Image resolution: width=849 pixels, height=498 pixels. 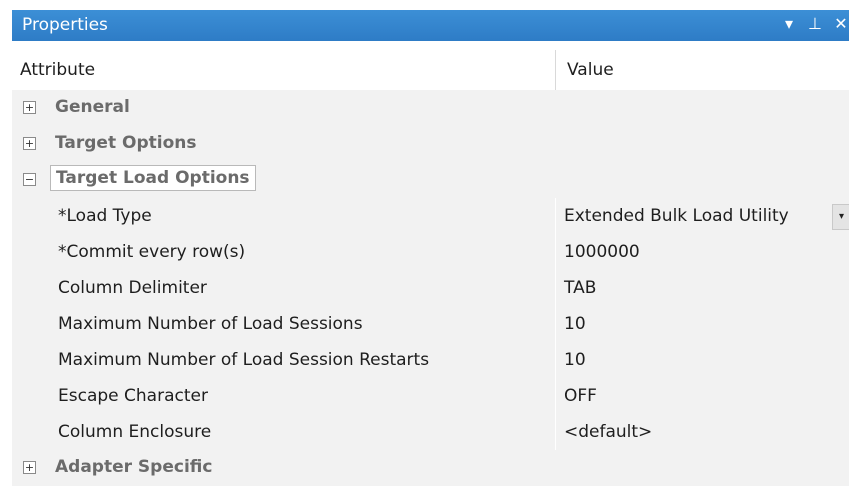 What do you see at coordinates (210, 324) in the screenshot?
I see `property-name: Maximum Number of Load Sessions` at bounding box center [210, 324].